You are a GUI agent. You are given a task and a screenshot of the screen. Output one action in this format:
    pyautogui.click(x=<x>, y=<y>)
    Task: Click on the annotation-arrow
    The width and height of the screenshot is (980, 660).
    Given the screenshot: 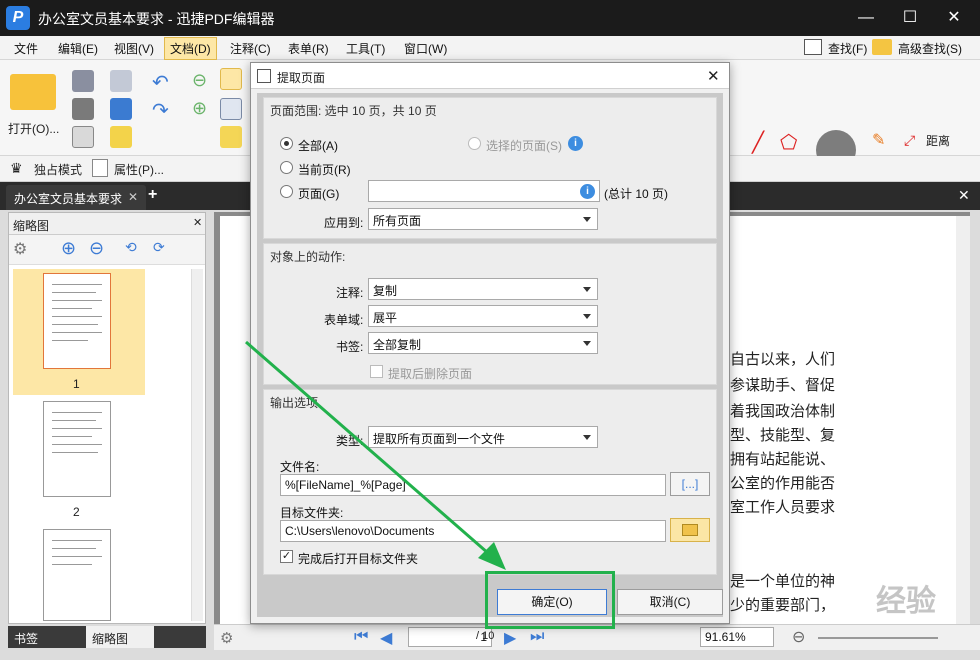 What is the action you would take?
    pyautogui.click(x=375, y=455)
    